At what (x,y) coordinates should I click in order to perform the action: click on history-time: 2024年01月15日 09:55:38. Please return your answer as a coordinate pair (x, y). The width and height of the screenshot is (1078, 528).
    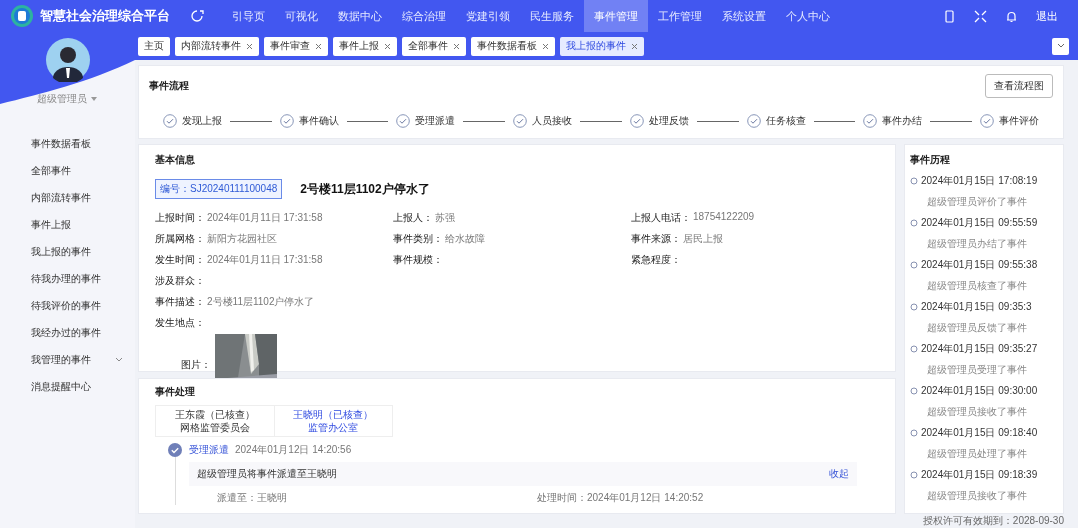
    Looking at the image, I should click on (980, 265).